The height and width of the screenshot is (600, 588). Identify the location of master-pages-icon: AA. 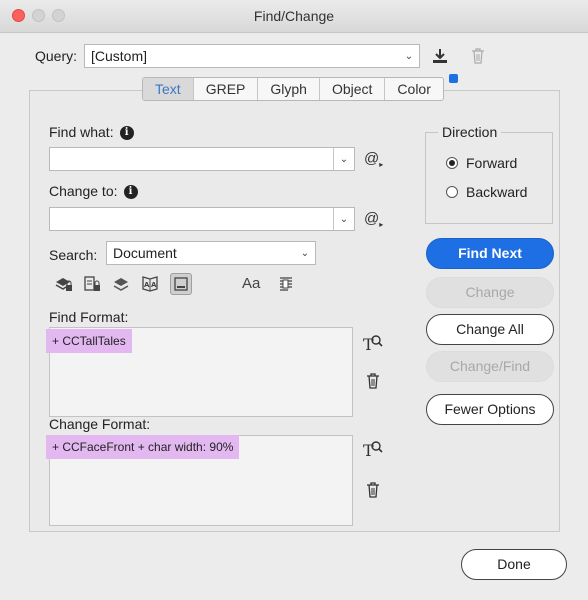
(150, 284).